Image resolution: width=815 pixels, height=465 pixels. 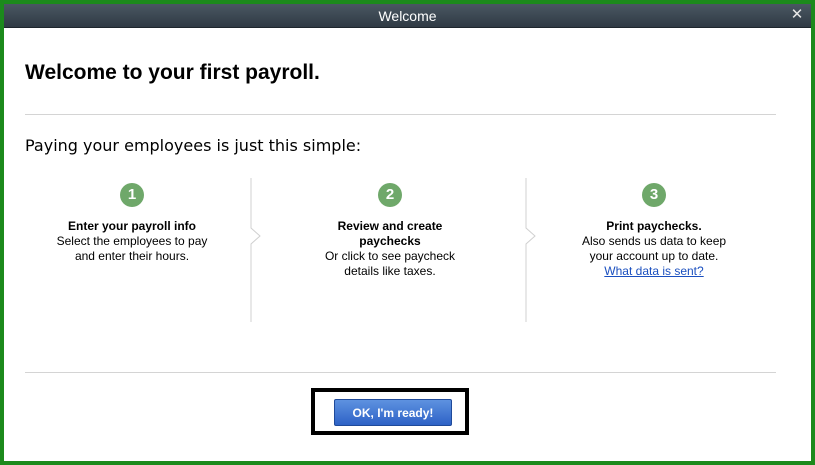 I want to click on button-highlight-box: OK, I'm ready!, so click(x=390, y=411).